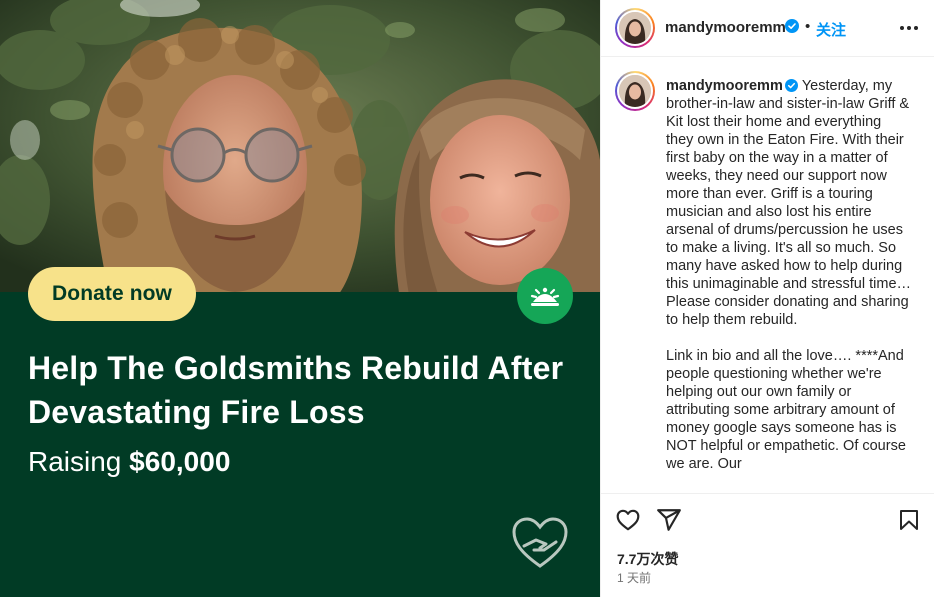 The width and height of the screenshot is (934, 597). I want to click on follow-button: 关注, so click(831, 29).